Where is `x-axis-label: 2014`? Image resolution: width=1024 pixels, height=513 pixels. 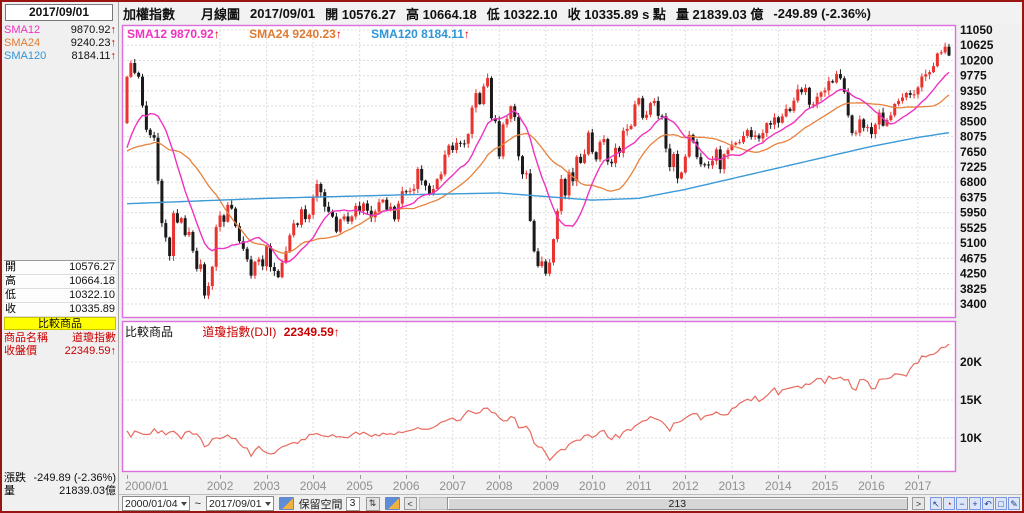
x-axis-label: 2014 is located at coordinates (778, 486).